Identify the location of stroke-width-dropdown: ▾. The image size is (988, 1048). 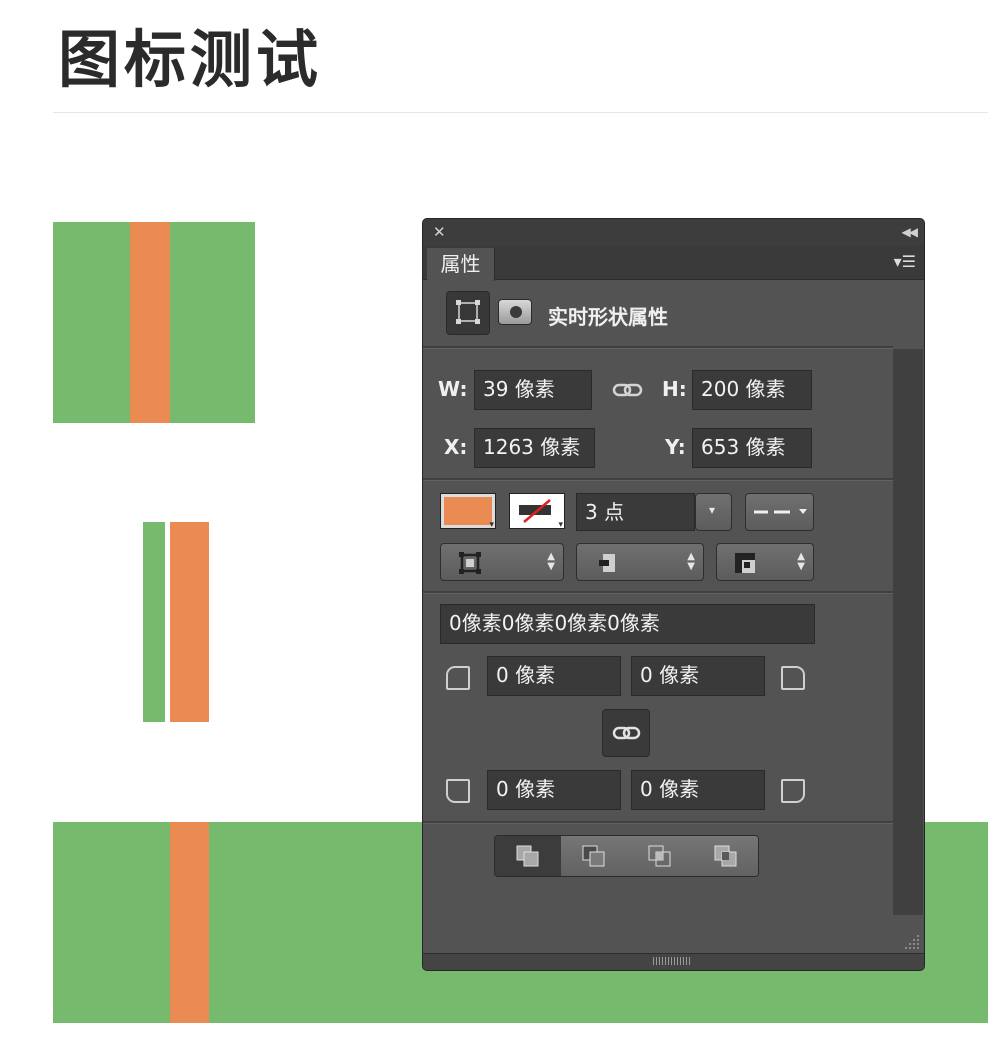
(713, 512).